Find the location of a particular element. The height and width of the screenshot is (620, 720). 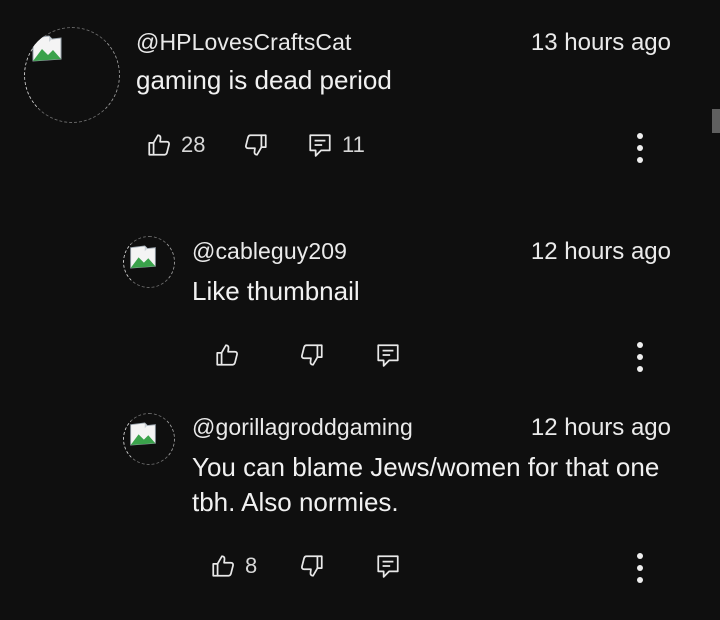

comment-actions: 28 11 is located at coordinates (360, 147).